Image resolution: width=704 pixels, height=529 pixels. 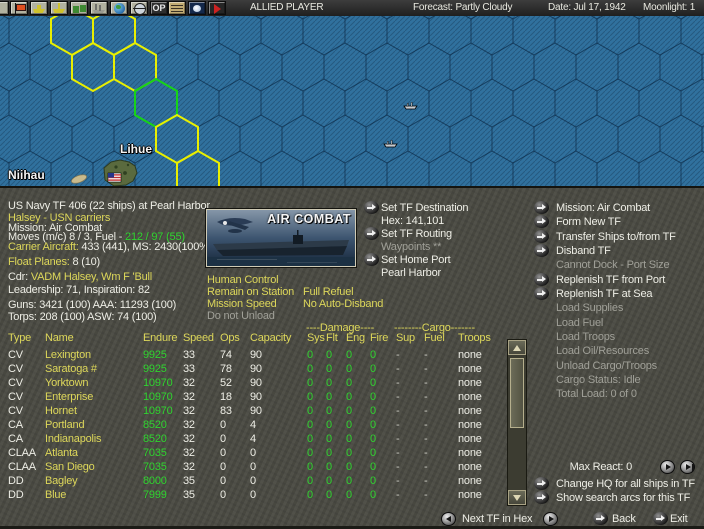 I want to click on nav-sub-home-port: Pearl Harbor, so click(x=411, y=273).